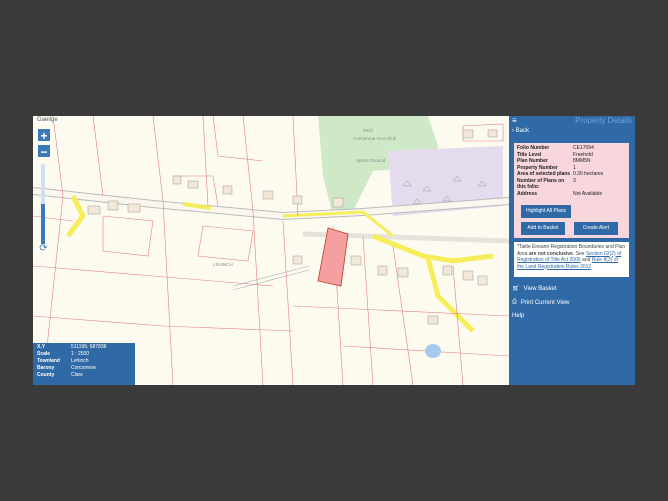 The image size is (668, 501). I want to click on detail-row: Number of Plans on this folio: 3, so click(546, 184).